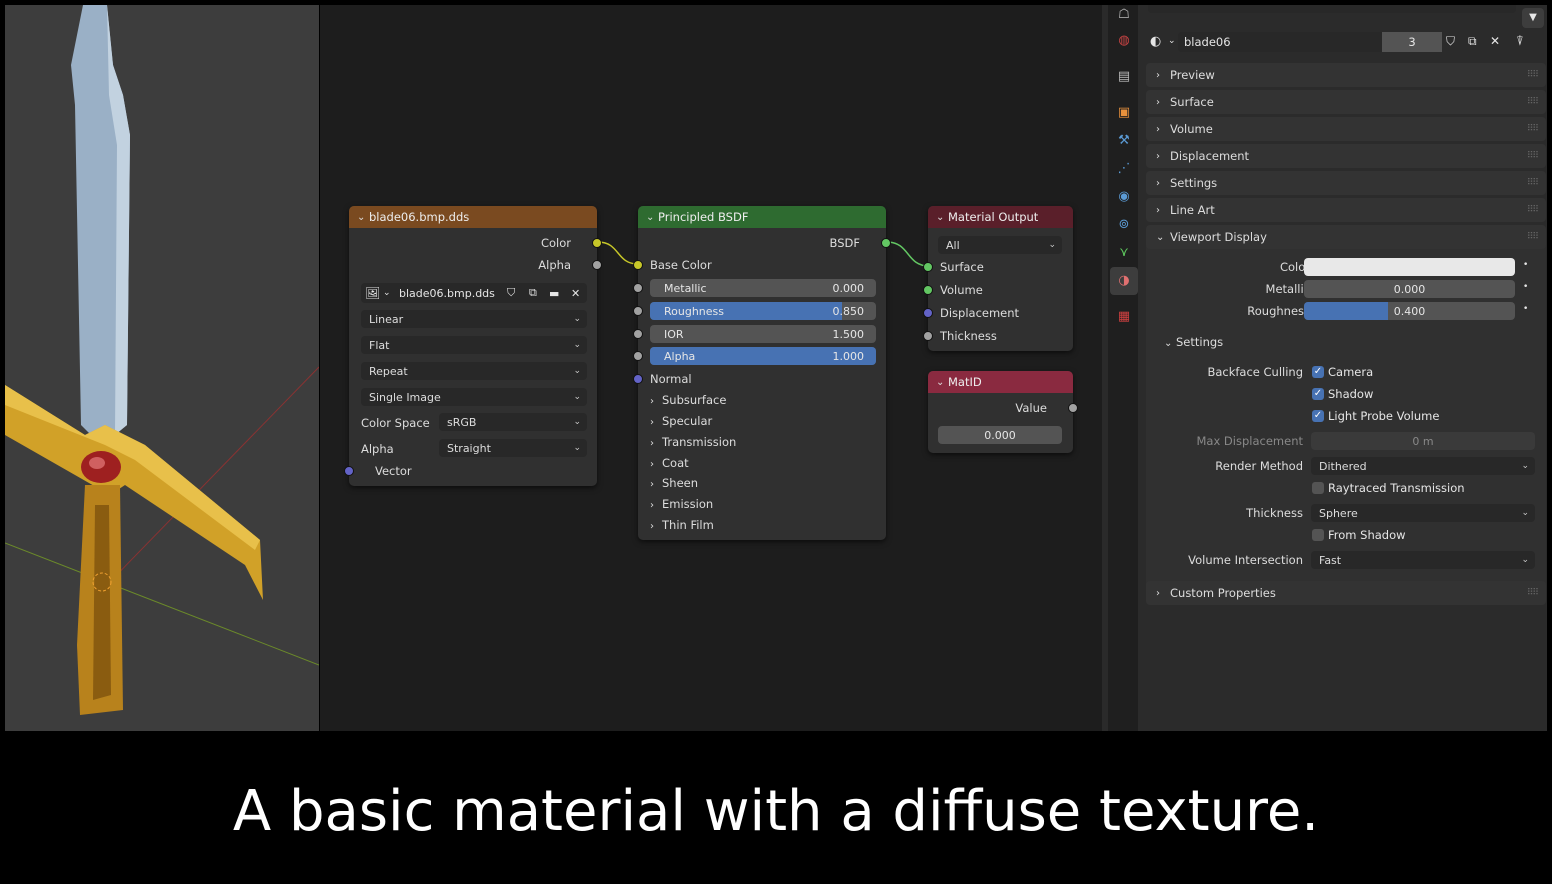 This screenshot has height=884, width=1552. I want to click on material-name-field: blade06, so click(1280, 42).